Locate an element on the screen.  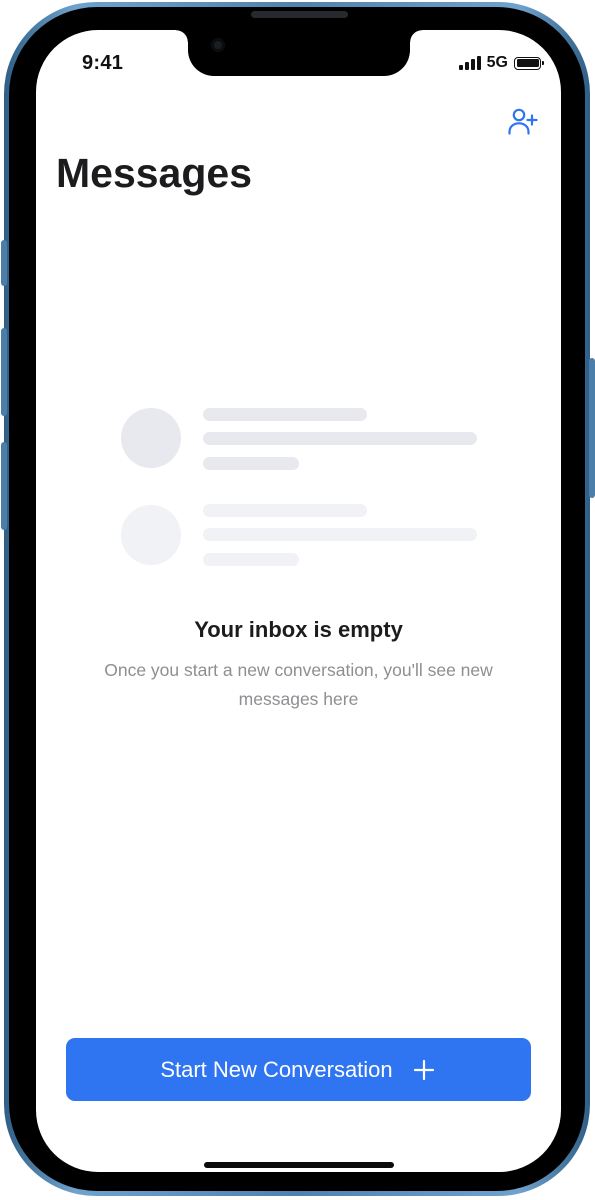
power-button is located at coordinates (592, 428).